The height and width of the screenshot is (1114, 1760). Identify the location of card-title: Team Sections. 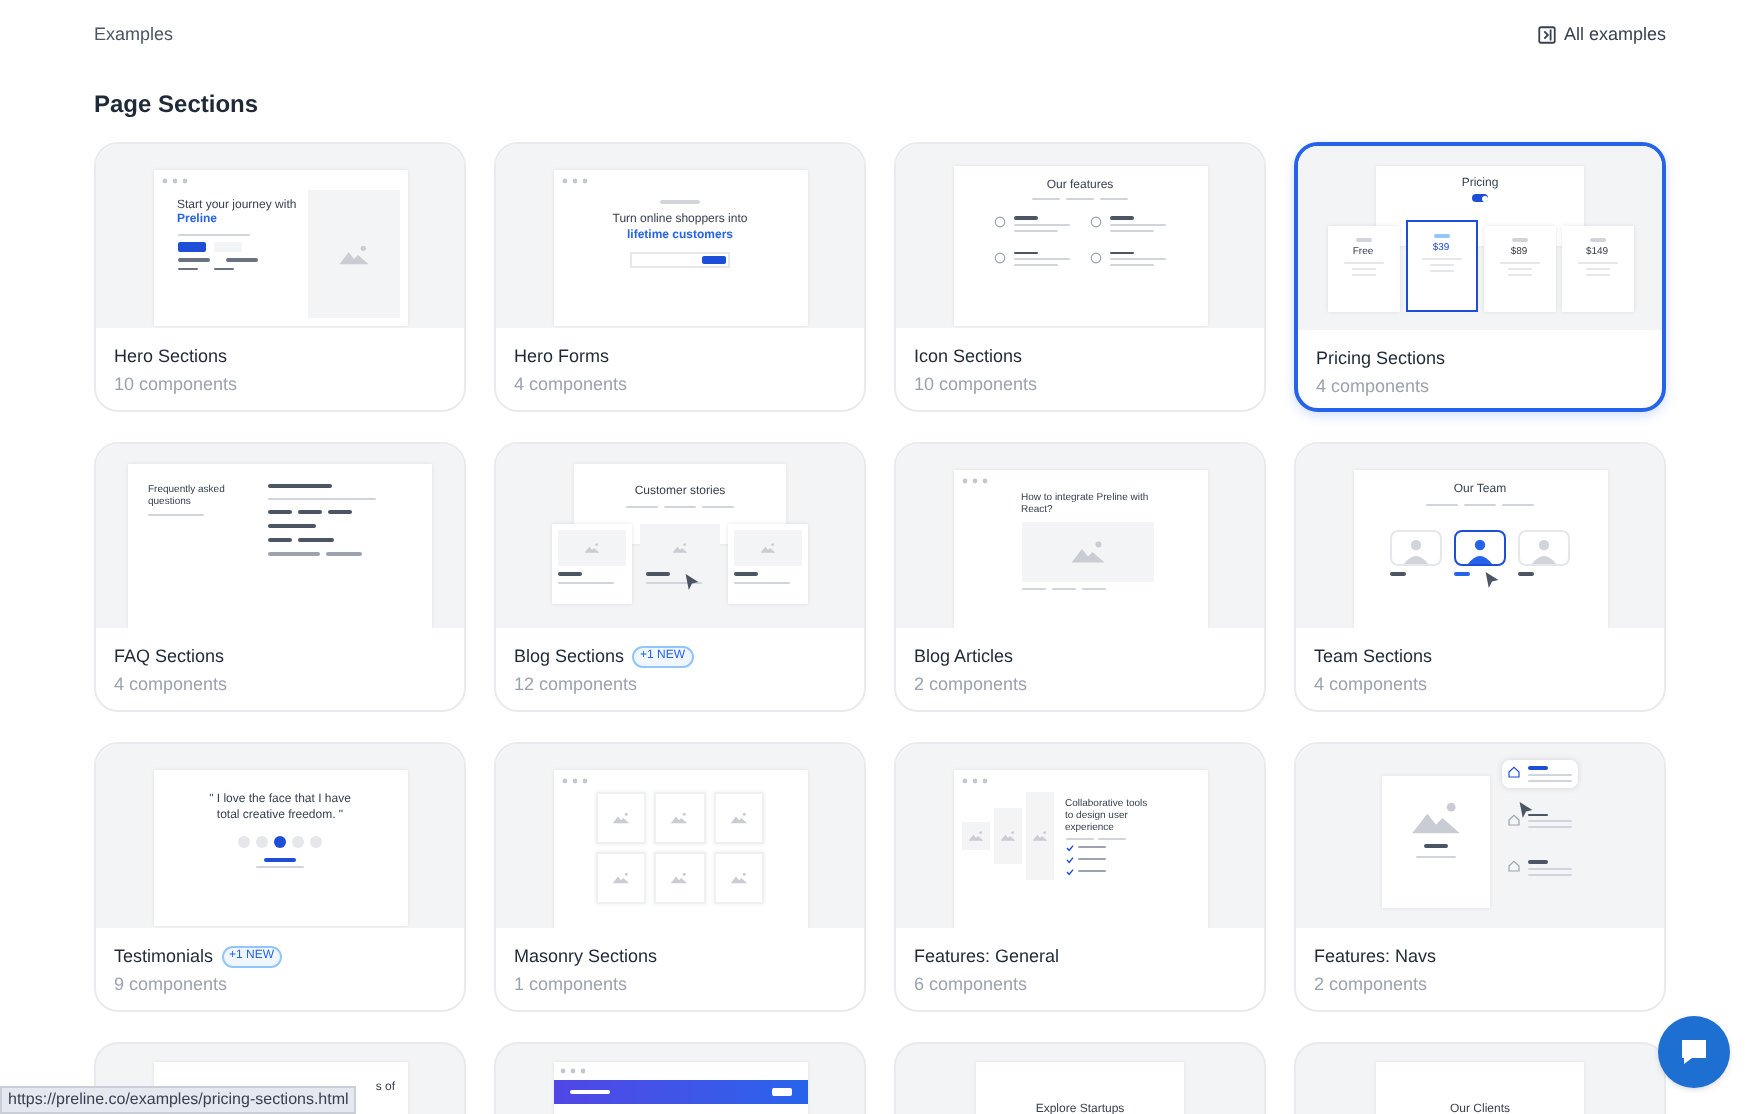
(1373, 656).